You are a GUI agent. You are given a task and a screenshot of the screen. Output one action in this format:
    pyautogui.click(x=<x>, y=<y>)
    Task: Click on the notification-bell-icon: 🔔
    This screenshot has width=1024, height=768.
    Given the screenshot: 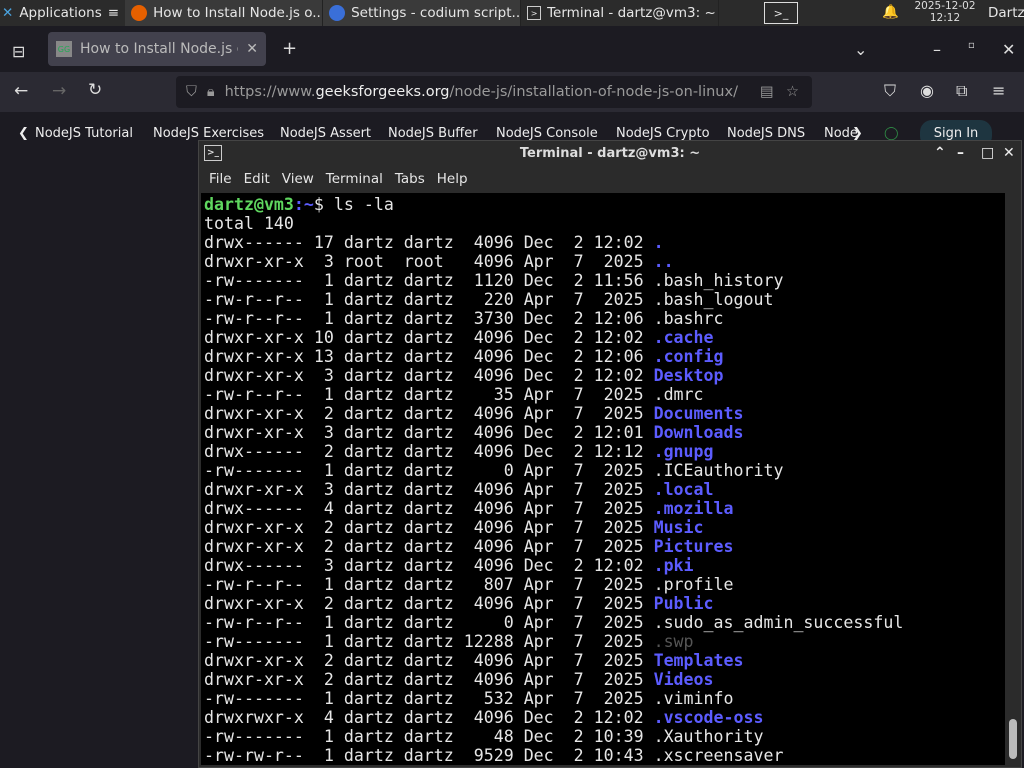 What is the action you would take?
    pyautogui.click(x=890, y=12)
    